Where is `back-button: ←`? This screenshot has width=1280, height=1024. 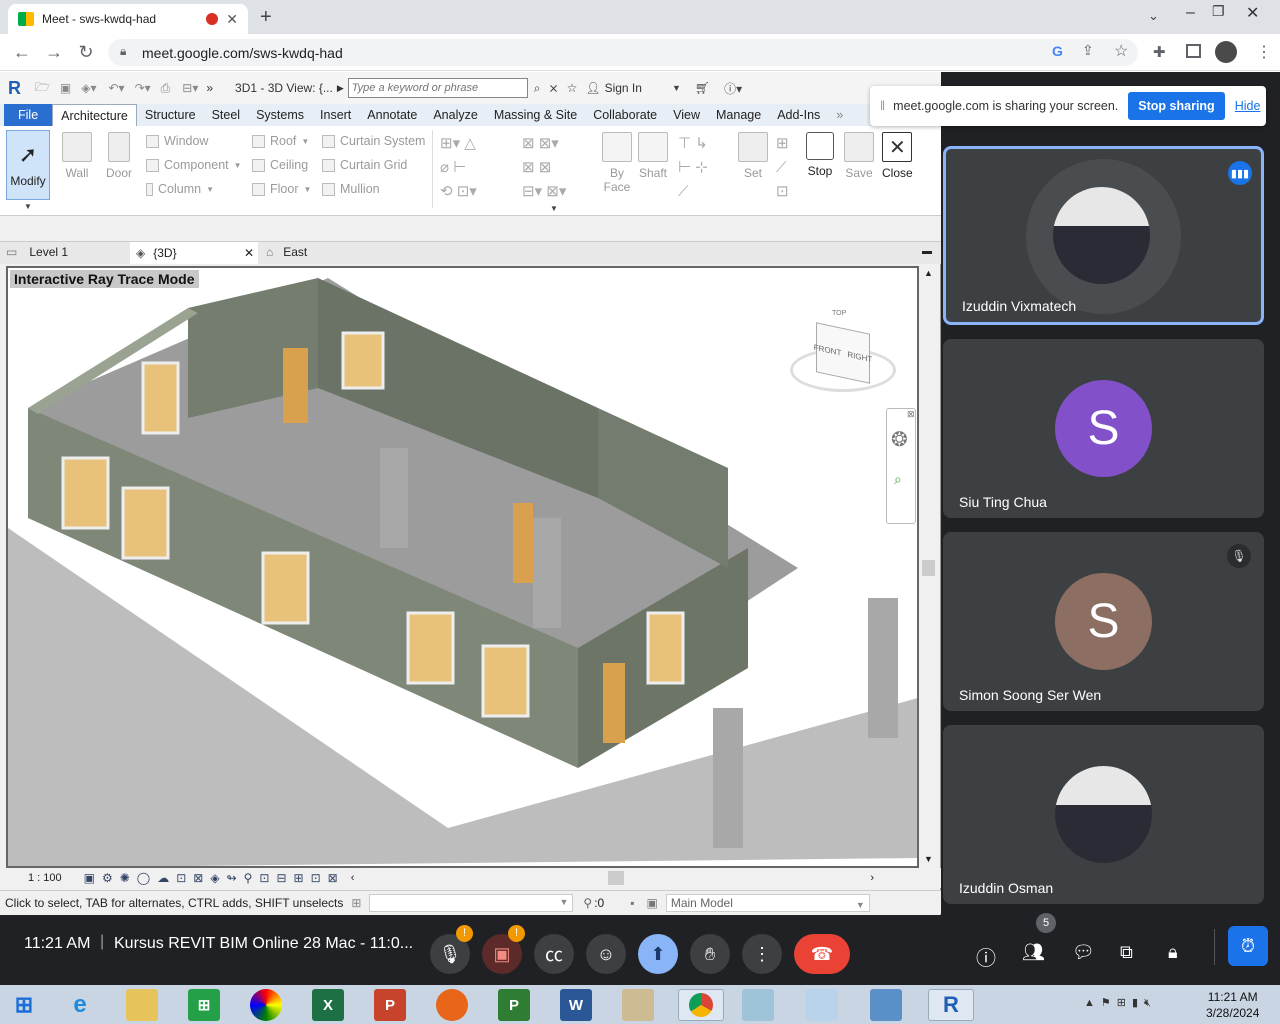
back-button: ← is located at coordinates (22, 52).